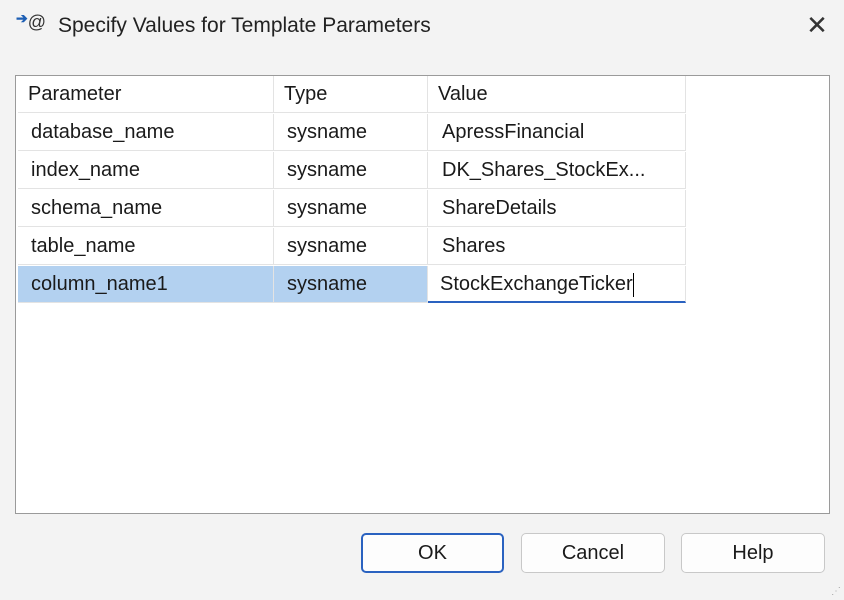 Image resolution: width=844 pixels, height=600 pixels. Describe the element at coordinates (557, 208) in the screenshot. I see `value-cell: ShareDetails` at that location.